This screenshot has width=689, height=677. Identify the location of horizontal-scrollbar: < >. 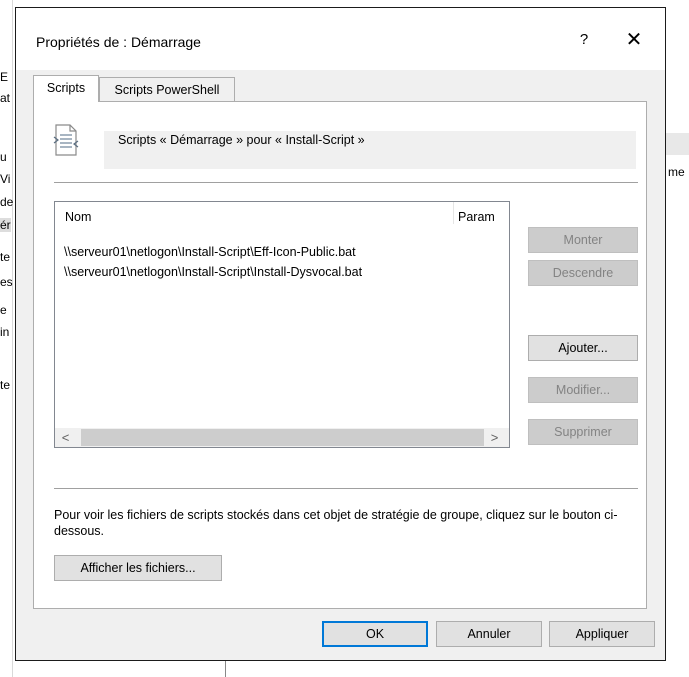
(282, 437).